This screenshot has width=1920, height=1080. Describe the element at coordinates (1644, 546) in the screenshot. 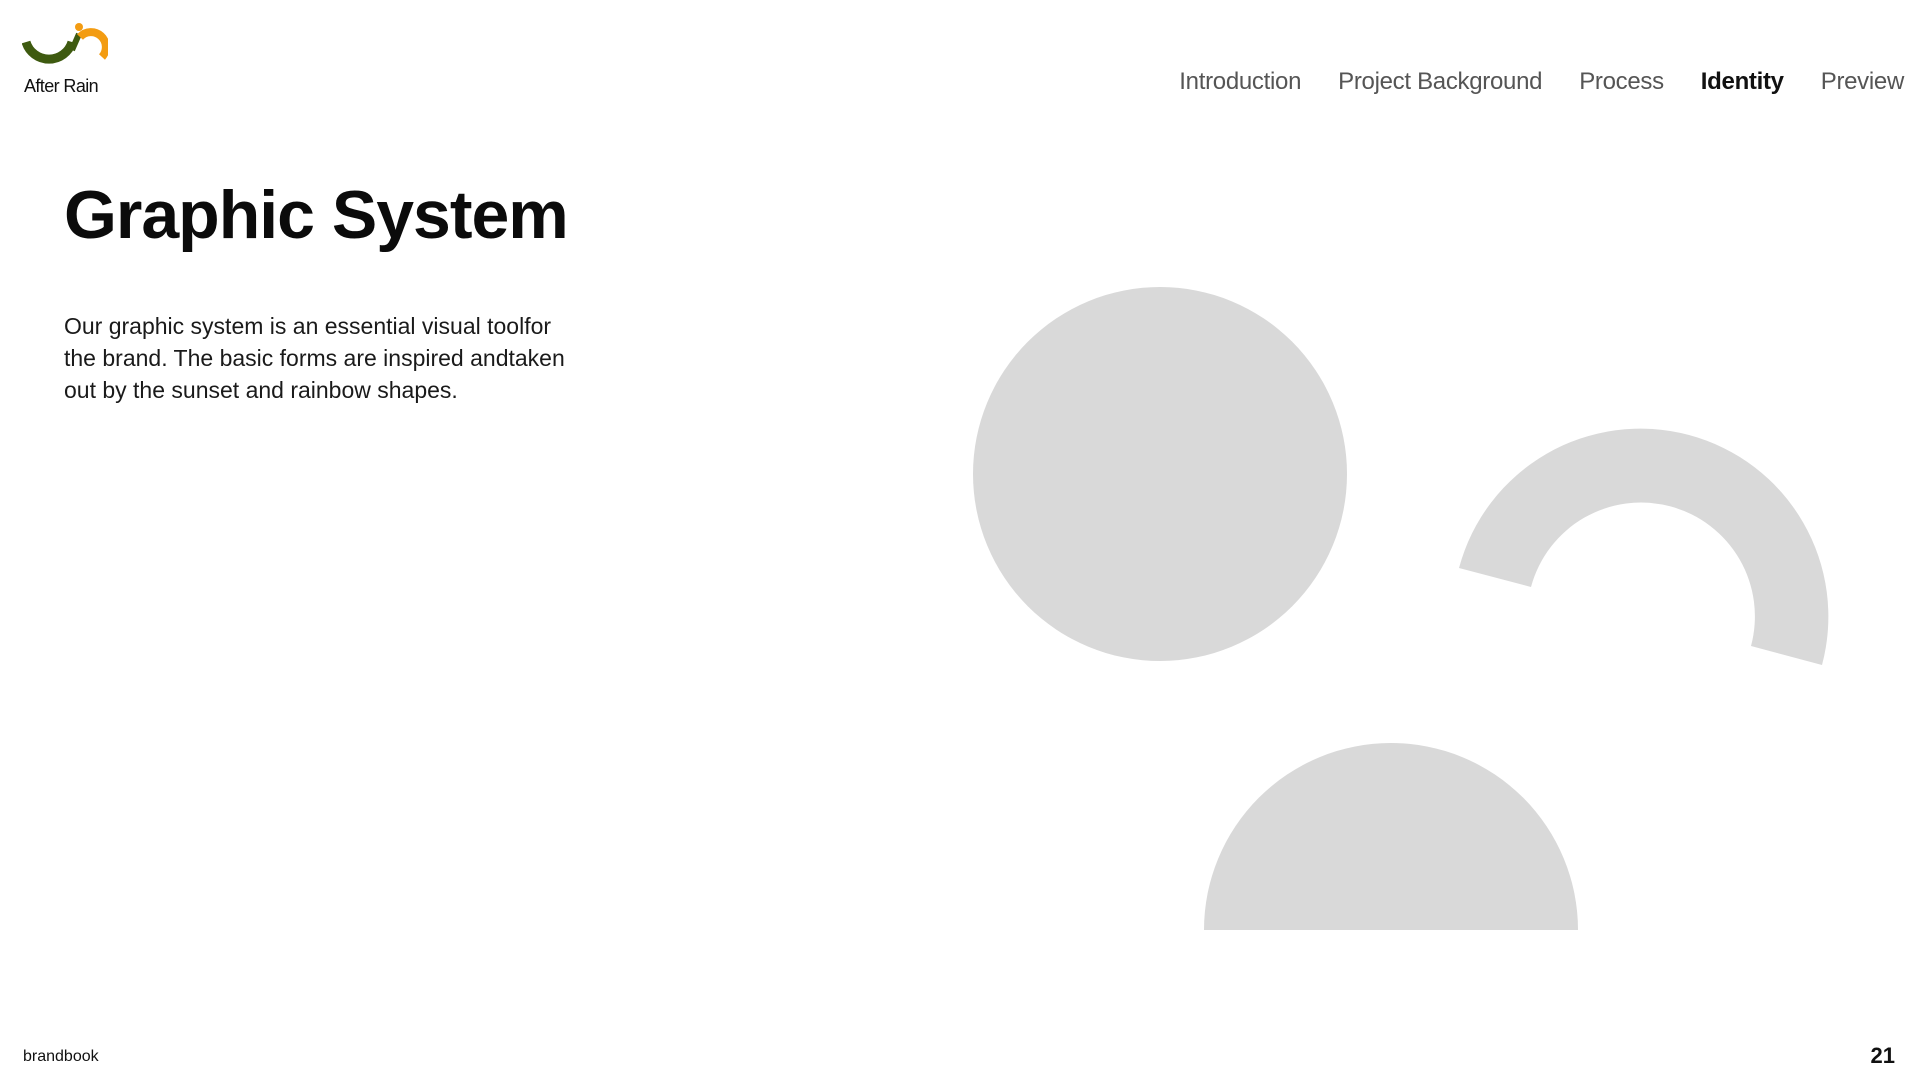

I see `rainbow-arc-shape` at that location.